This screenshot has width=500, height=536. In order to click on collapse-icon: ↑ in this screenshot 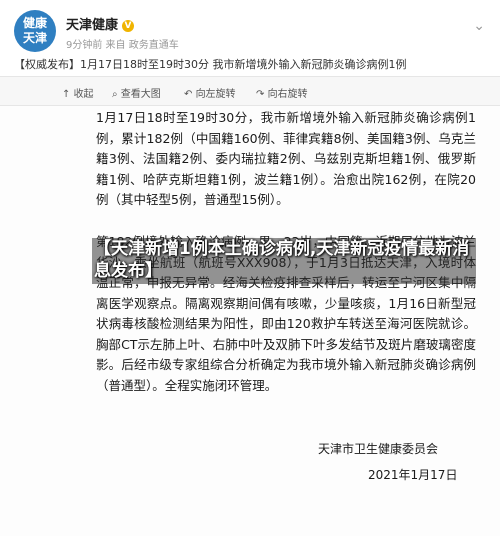, I will do `click(68, 94)`.